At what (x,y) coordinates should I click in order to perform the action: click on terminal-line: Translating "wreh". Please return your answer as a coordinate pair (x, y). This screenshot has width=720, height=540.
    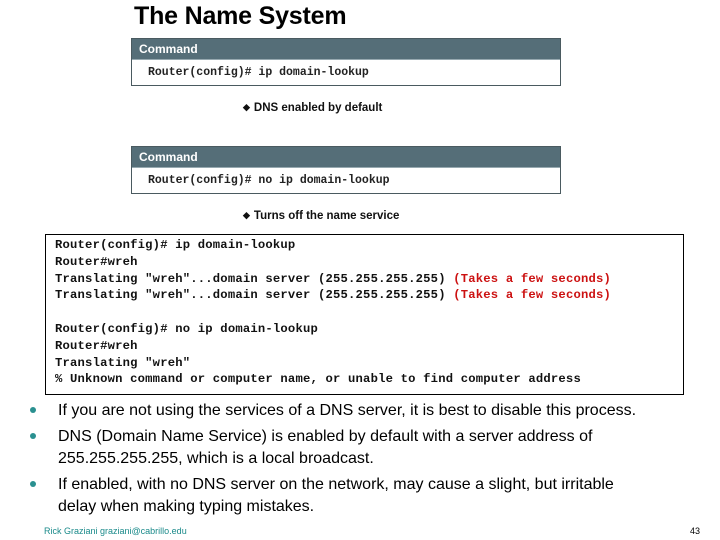
    Looking at the image, I should click on (122, 363).